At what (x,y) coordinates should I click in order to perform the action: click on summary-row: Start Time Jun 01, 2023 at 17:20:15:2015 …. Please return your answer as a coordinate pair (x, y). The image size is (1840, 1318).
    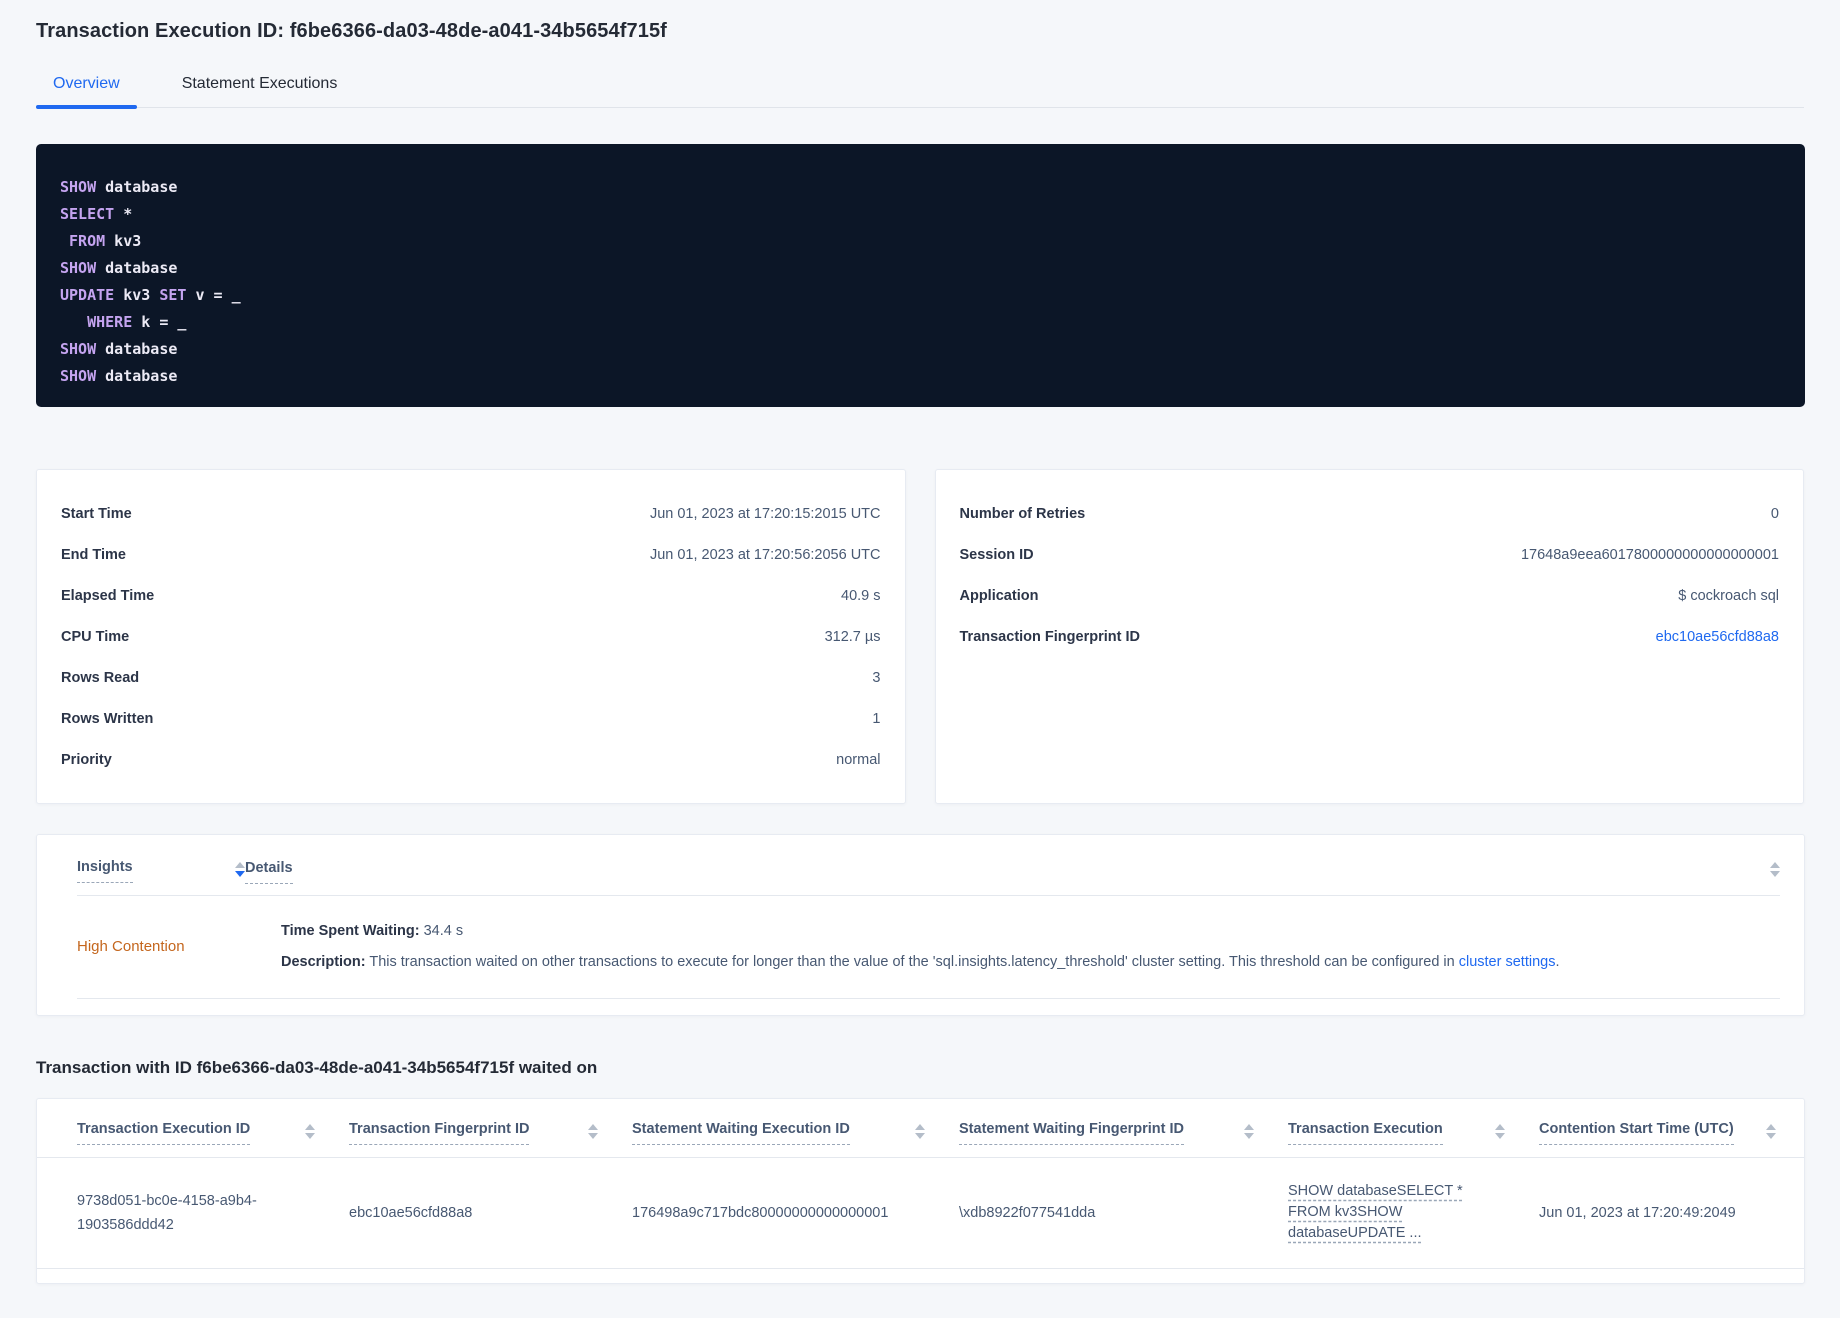
    Looking at the image, I should click on (471, 514).